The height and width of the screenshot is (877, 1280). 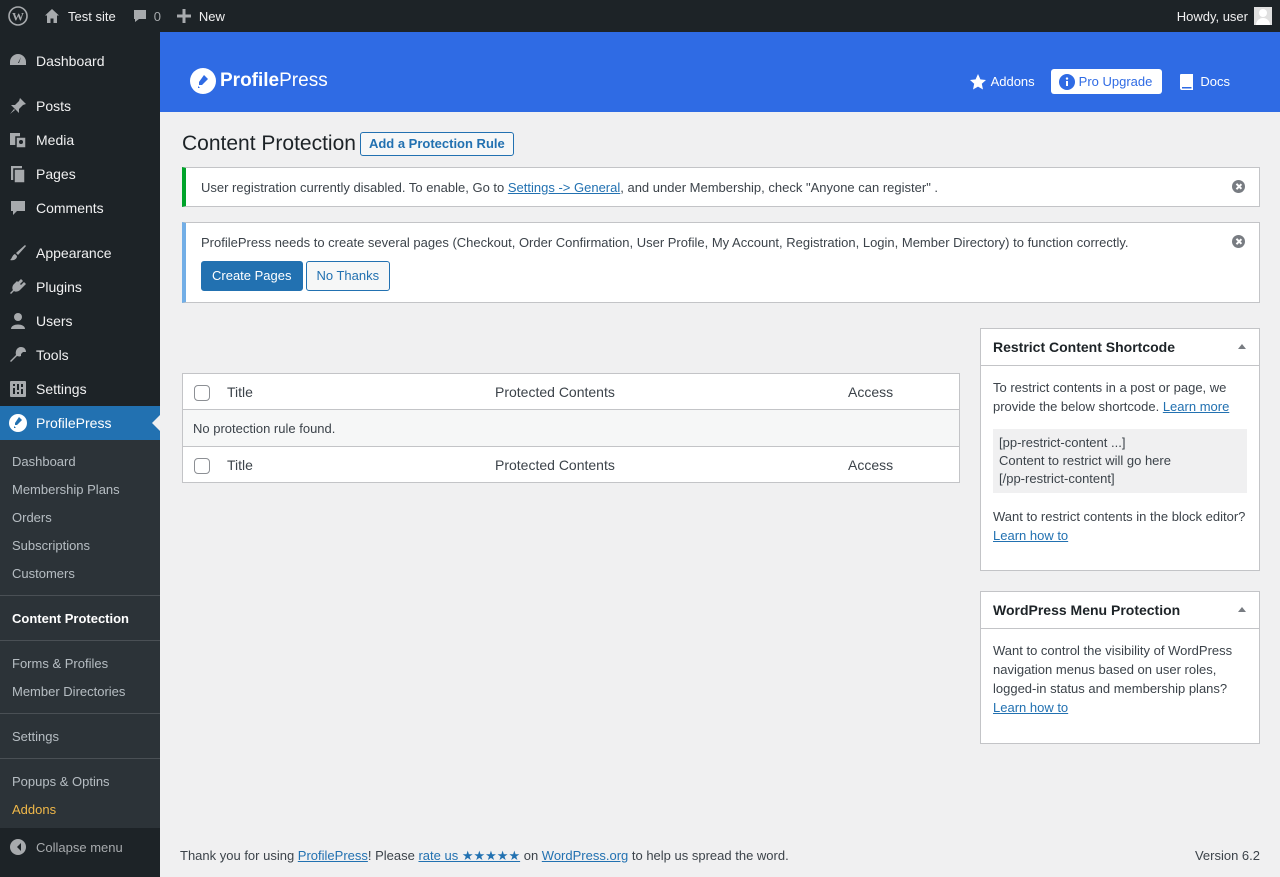 I want to click on submenu-customers: Customers, so click(x=80, y=573).